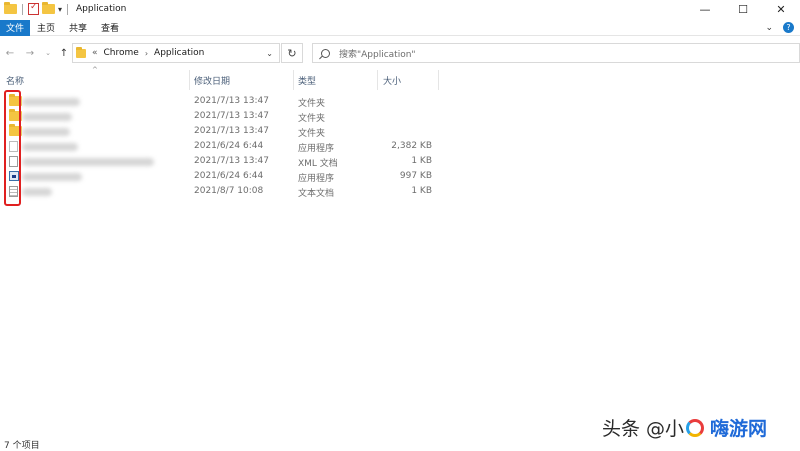 The height and width of the screenshot is (451, 800). What do you see at coordinates (46, 28) in the screenshot?
I see `tab-home: 主页` at bounding box center [46, 28].